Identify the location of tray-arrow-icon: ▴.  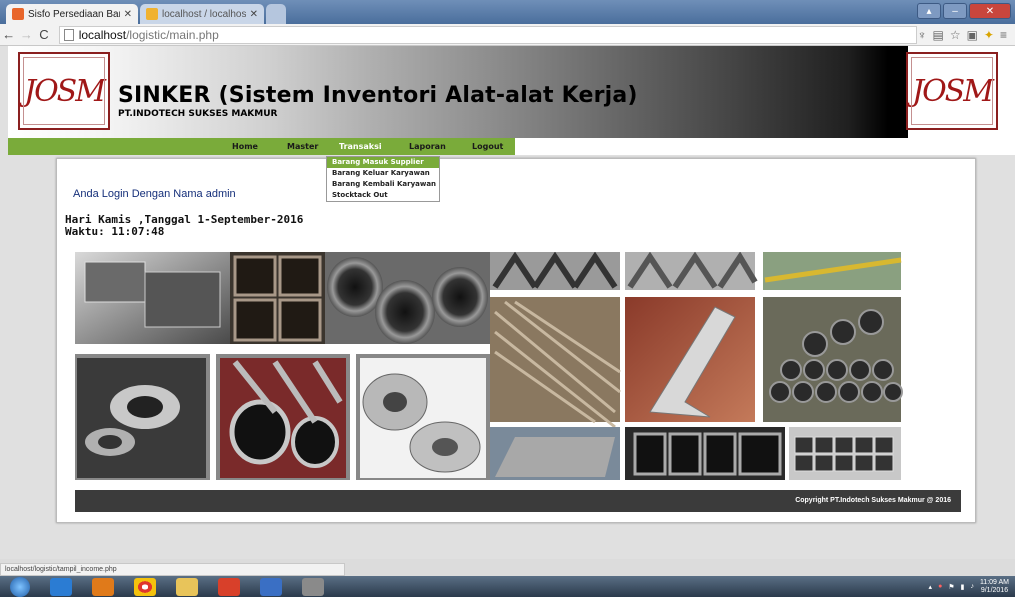
(931, 587).